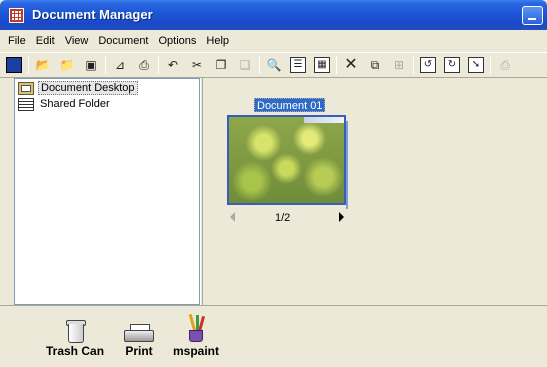 This screenshot has width=547, height=367. Describe the element at coordinates (18, 41) in the screenshot. I see `menu-file: File` at that location.